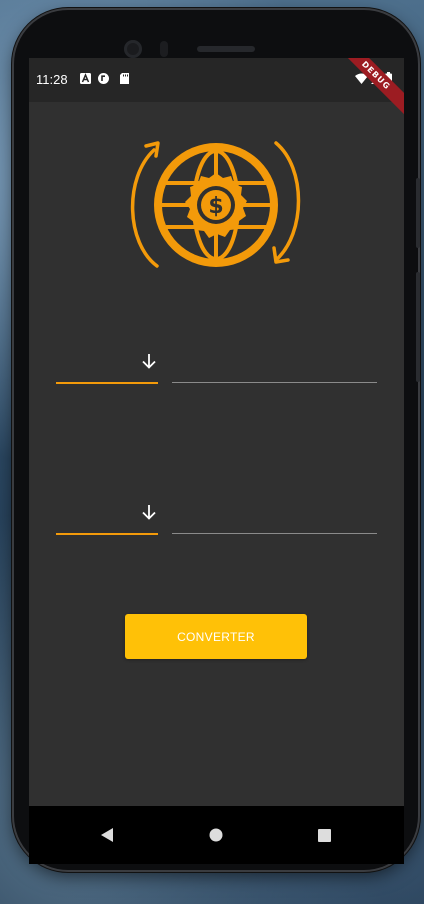  I want to click on sd-card-icon, so click(124, 78).